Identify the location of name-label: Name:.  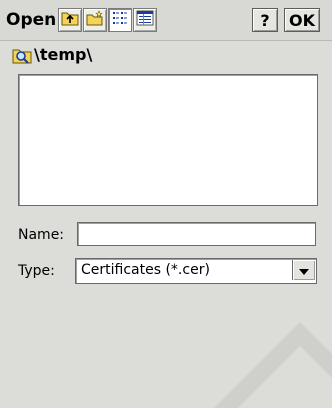
(41, 235).